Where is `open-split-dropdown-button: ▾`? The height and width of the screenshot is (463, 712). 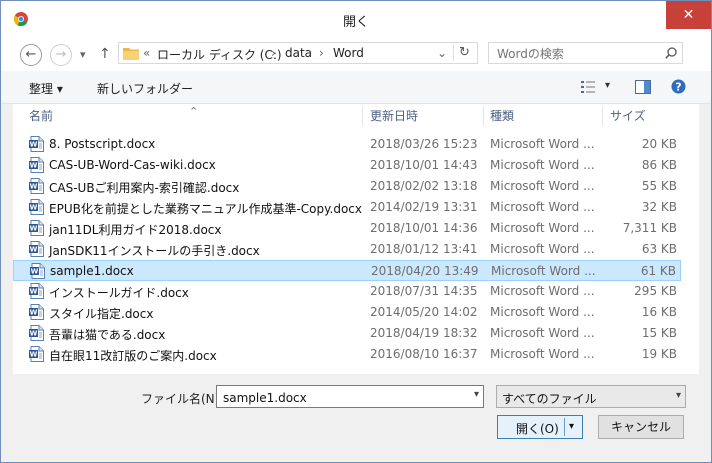 open-split-dropdown-button: ▾ is located at coordinates (571, 426).